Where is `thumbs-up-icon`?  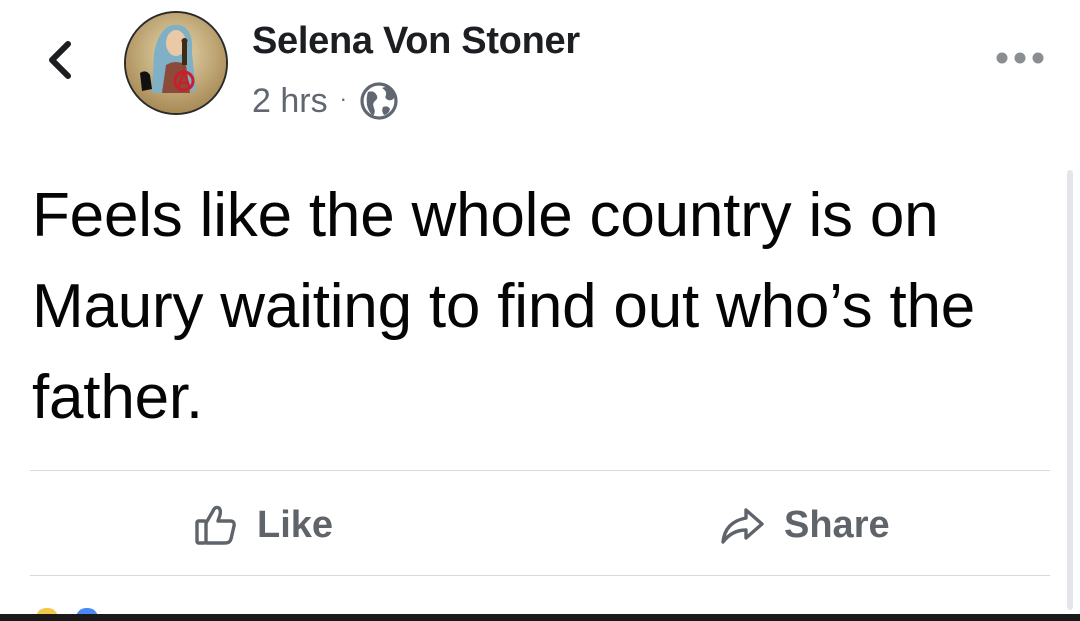
thumbs-up-icon is located at coordinates (216, 525).